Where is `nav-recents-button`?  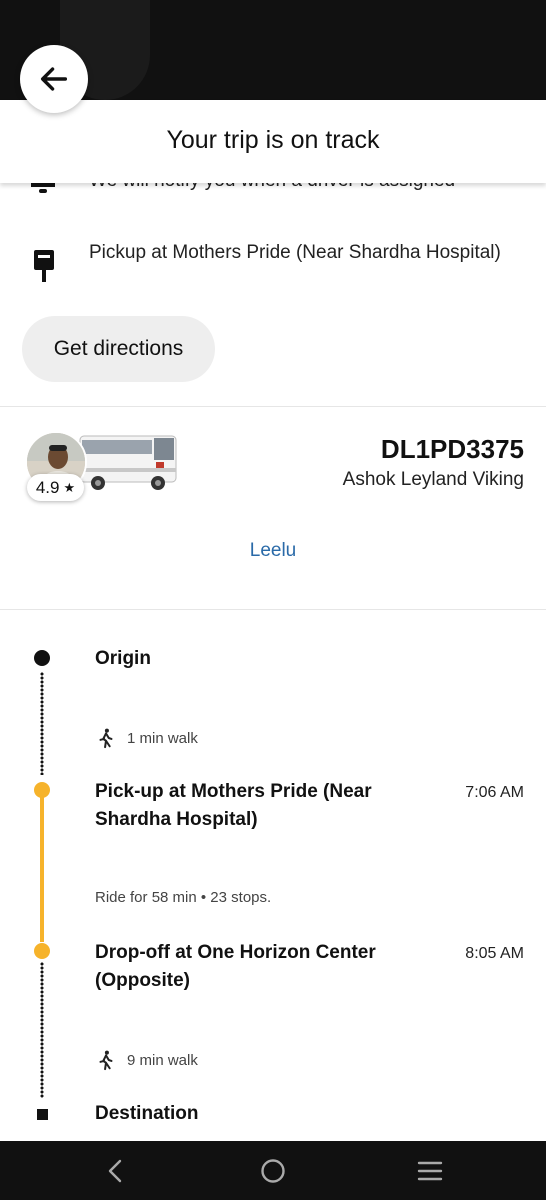 nav-recents-button is located at coordinates (430, 1171).